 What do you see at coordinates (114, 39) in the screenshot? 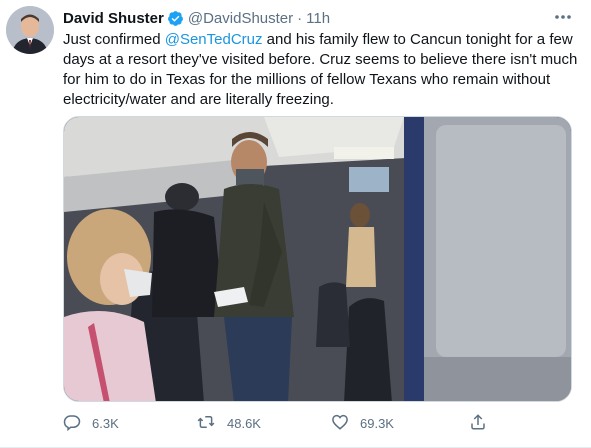
I see `tweet-text-intro: Just confirmed` at bounding box center [114, 39].